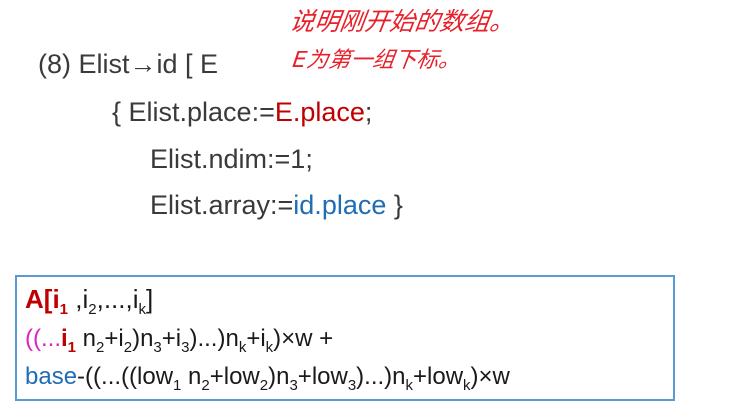  What do you see at coordinates (60, 301) in the screenshot?
I see `index-i1: i1` at bounding box center [60, 301].